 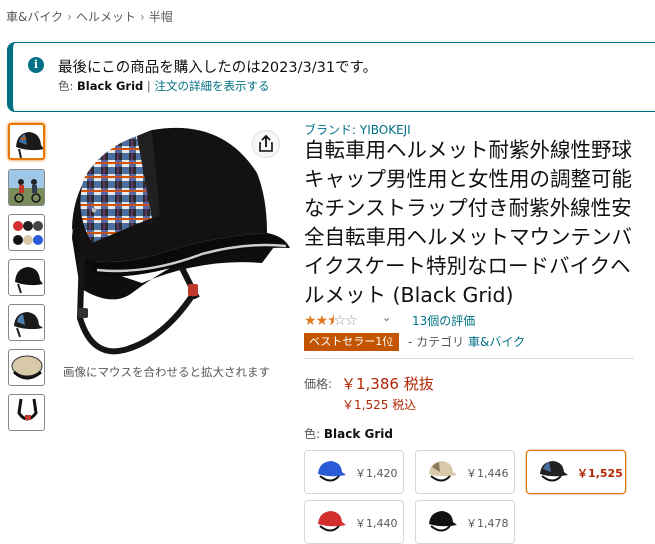 I want to click on strap-thumb-image, so click(x=27, y=409).